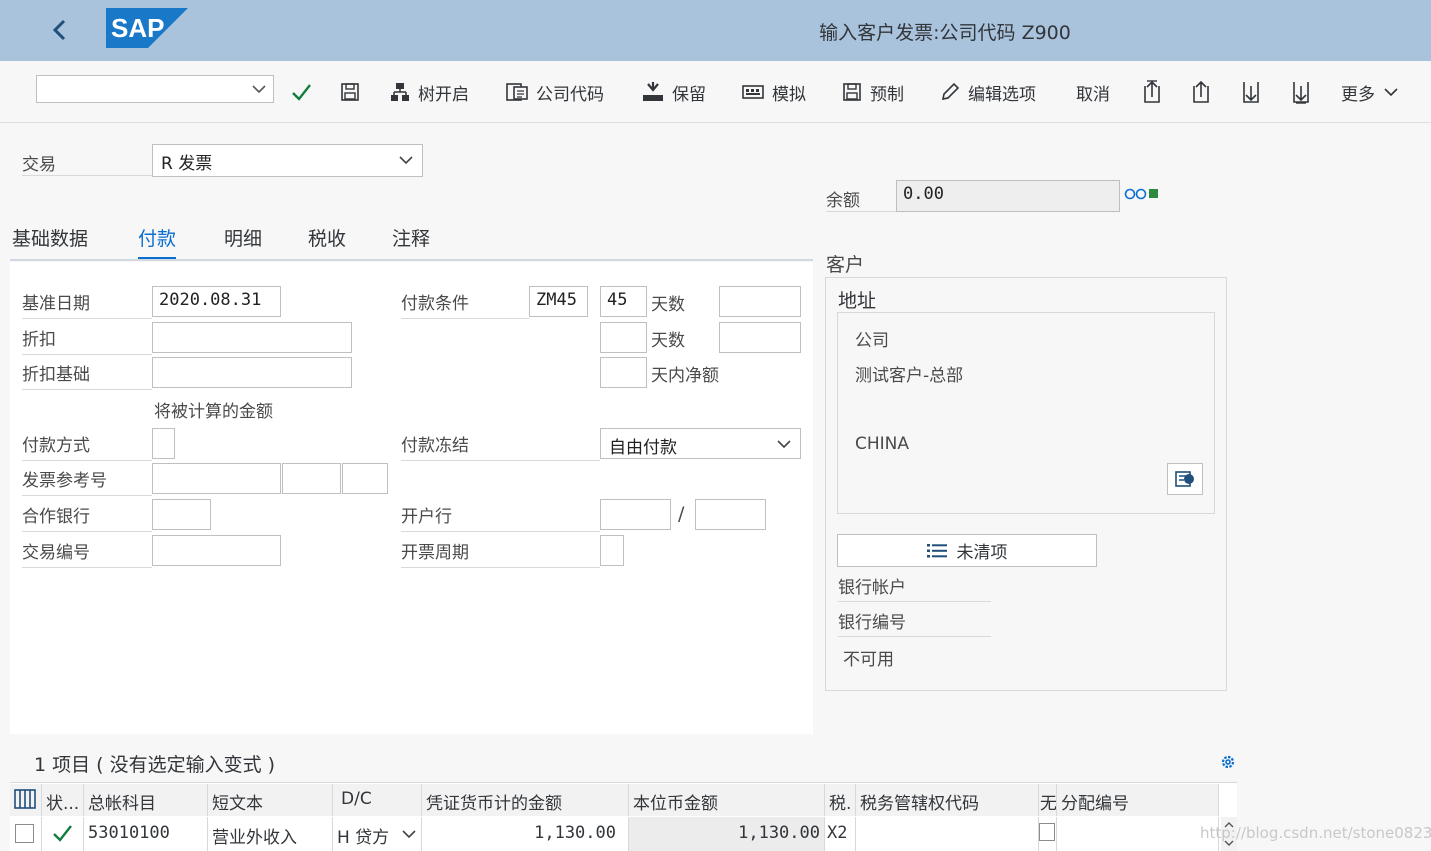  Describe the element at coordinates (760, 301) in the screenshot. I see `percent1-field` at that location.